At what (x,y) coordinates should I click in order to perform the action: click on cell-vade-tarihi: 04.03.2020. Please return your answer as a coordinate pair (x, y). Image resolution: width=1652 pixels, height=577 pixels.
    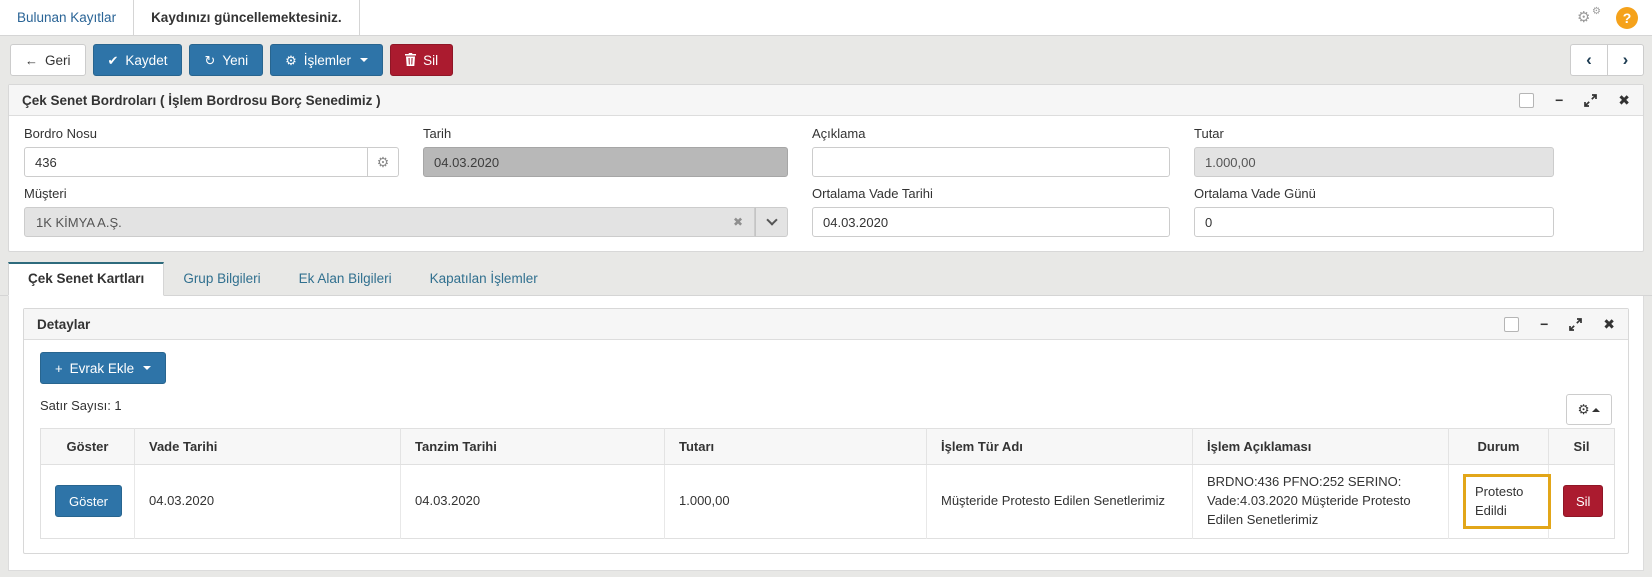
    Looking at the image, I should click on (267, 501).